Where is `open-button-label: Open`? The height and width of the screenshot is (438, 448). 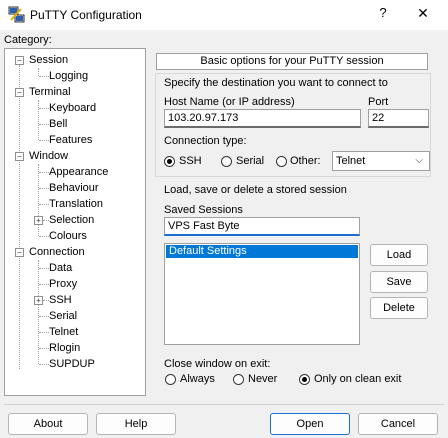 open-button-label: Open is located at coordinates (310, 424).